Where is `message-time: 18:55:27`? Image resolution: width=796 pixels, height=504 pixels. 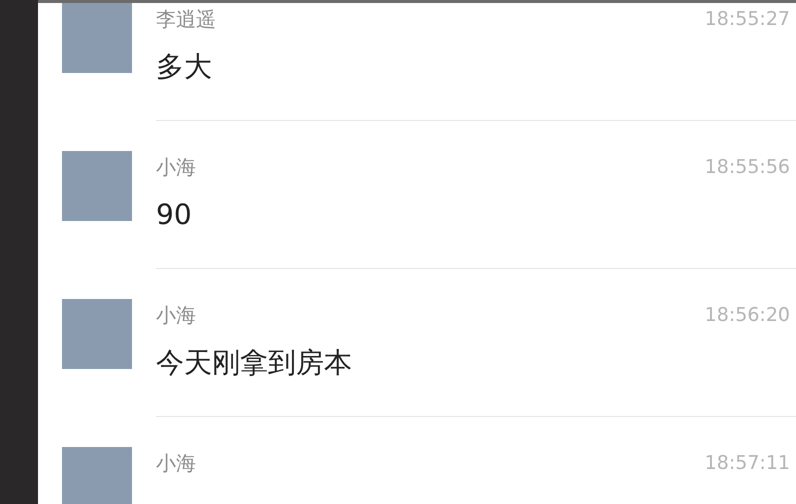 message-time: 18:55:27 is located at coordinates (747, 19).